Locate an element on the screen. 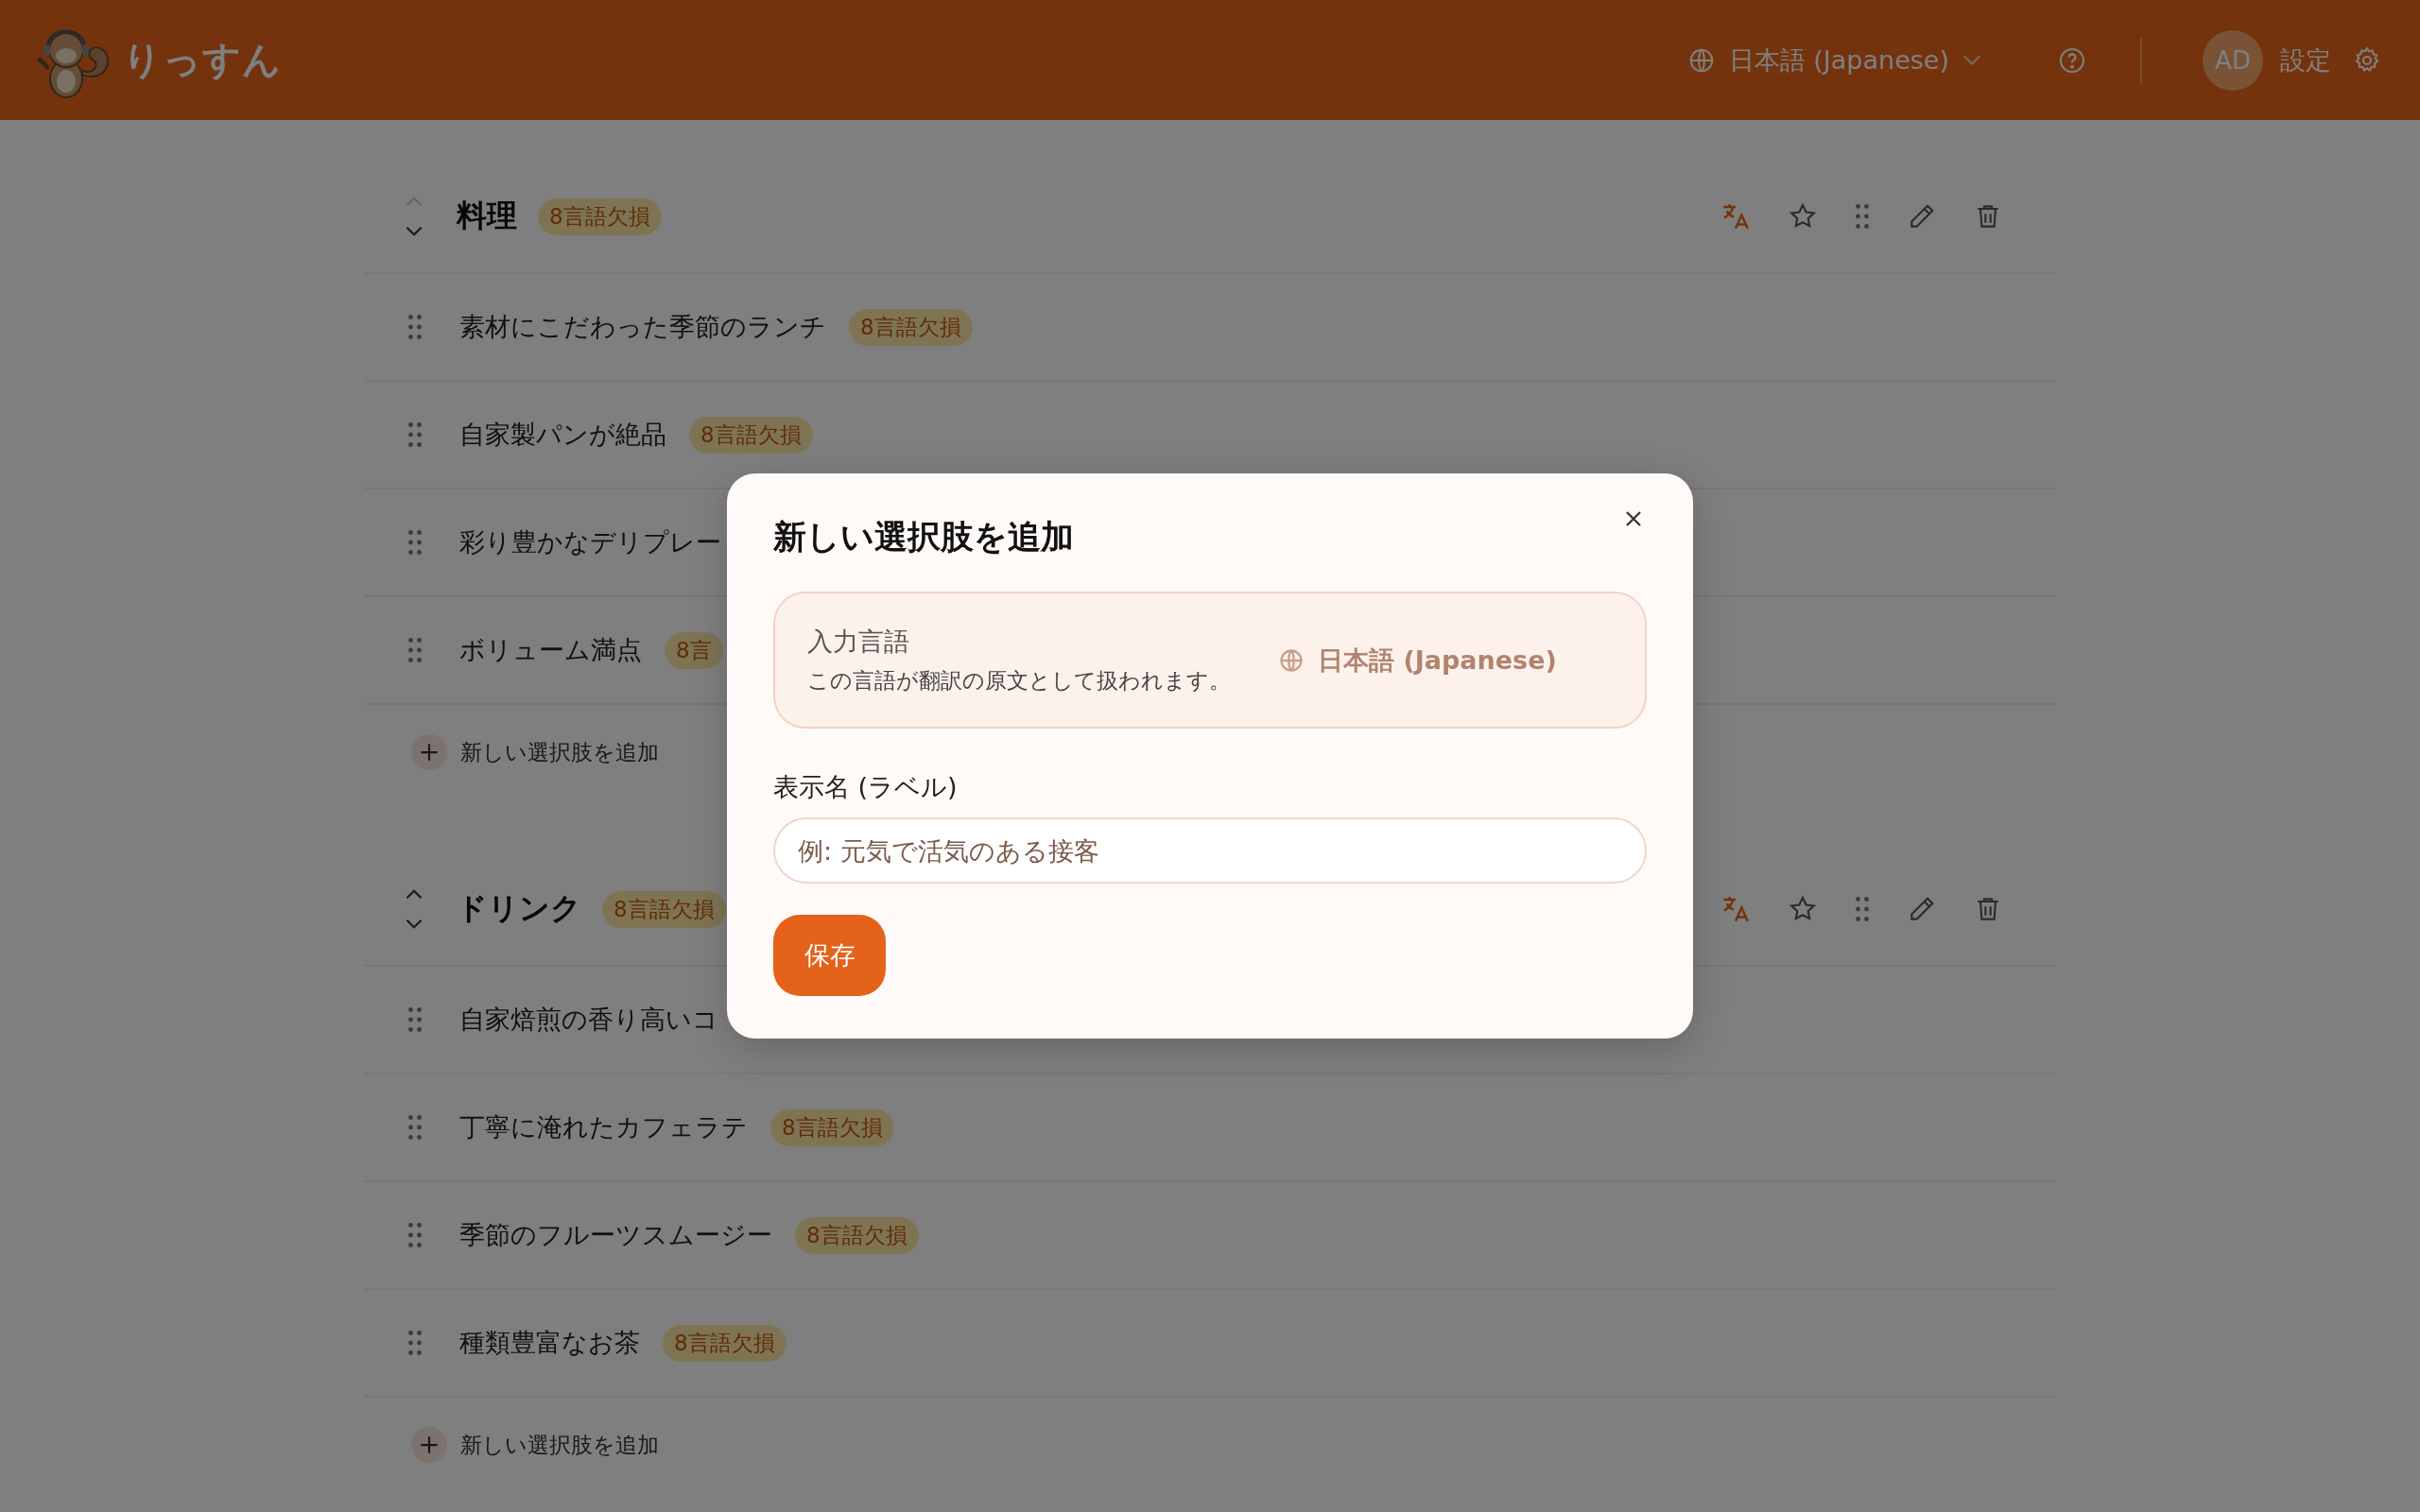  input-language-label: 入力言語 is located at coordinates (858, 642).